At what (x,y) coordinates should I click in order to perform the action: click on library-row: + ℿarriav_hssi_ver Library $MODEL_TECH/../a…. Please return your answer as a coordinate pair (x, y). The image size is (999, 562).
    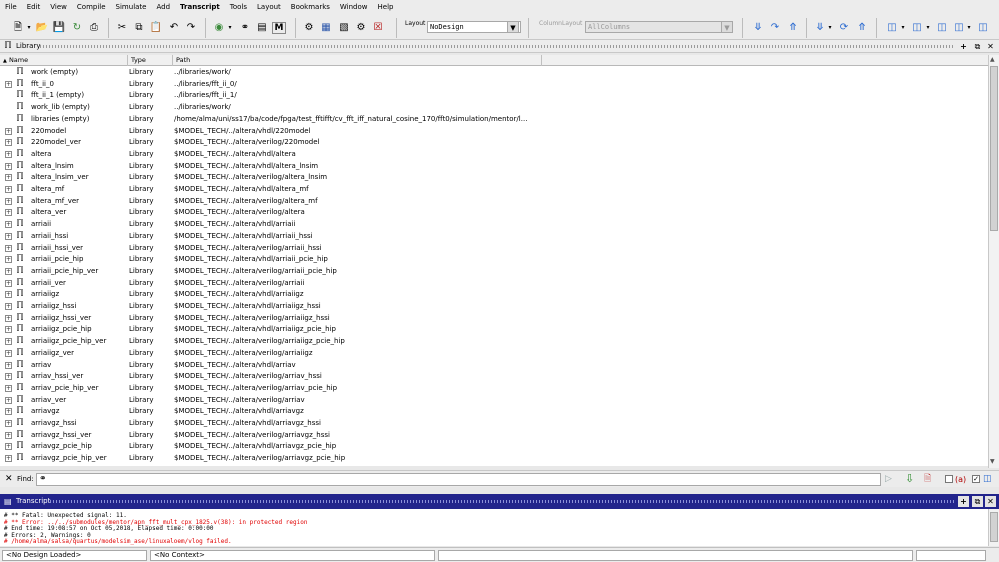
    Looking at the image, I should click on (494, 376).